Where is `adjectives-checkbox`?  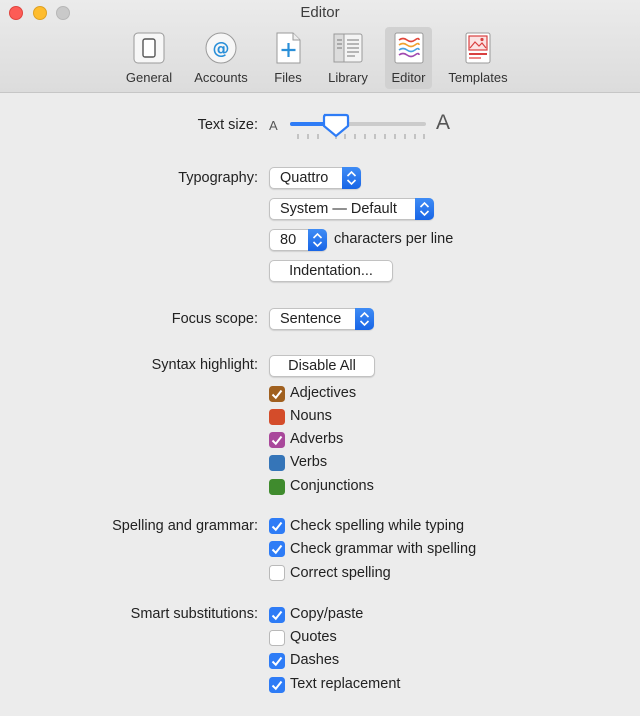 adjectives-checkbox is located at coordinates (277, 394).